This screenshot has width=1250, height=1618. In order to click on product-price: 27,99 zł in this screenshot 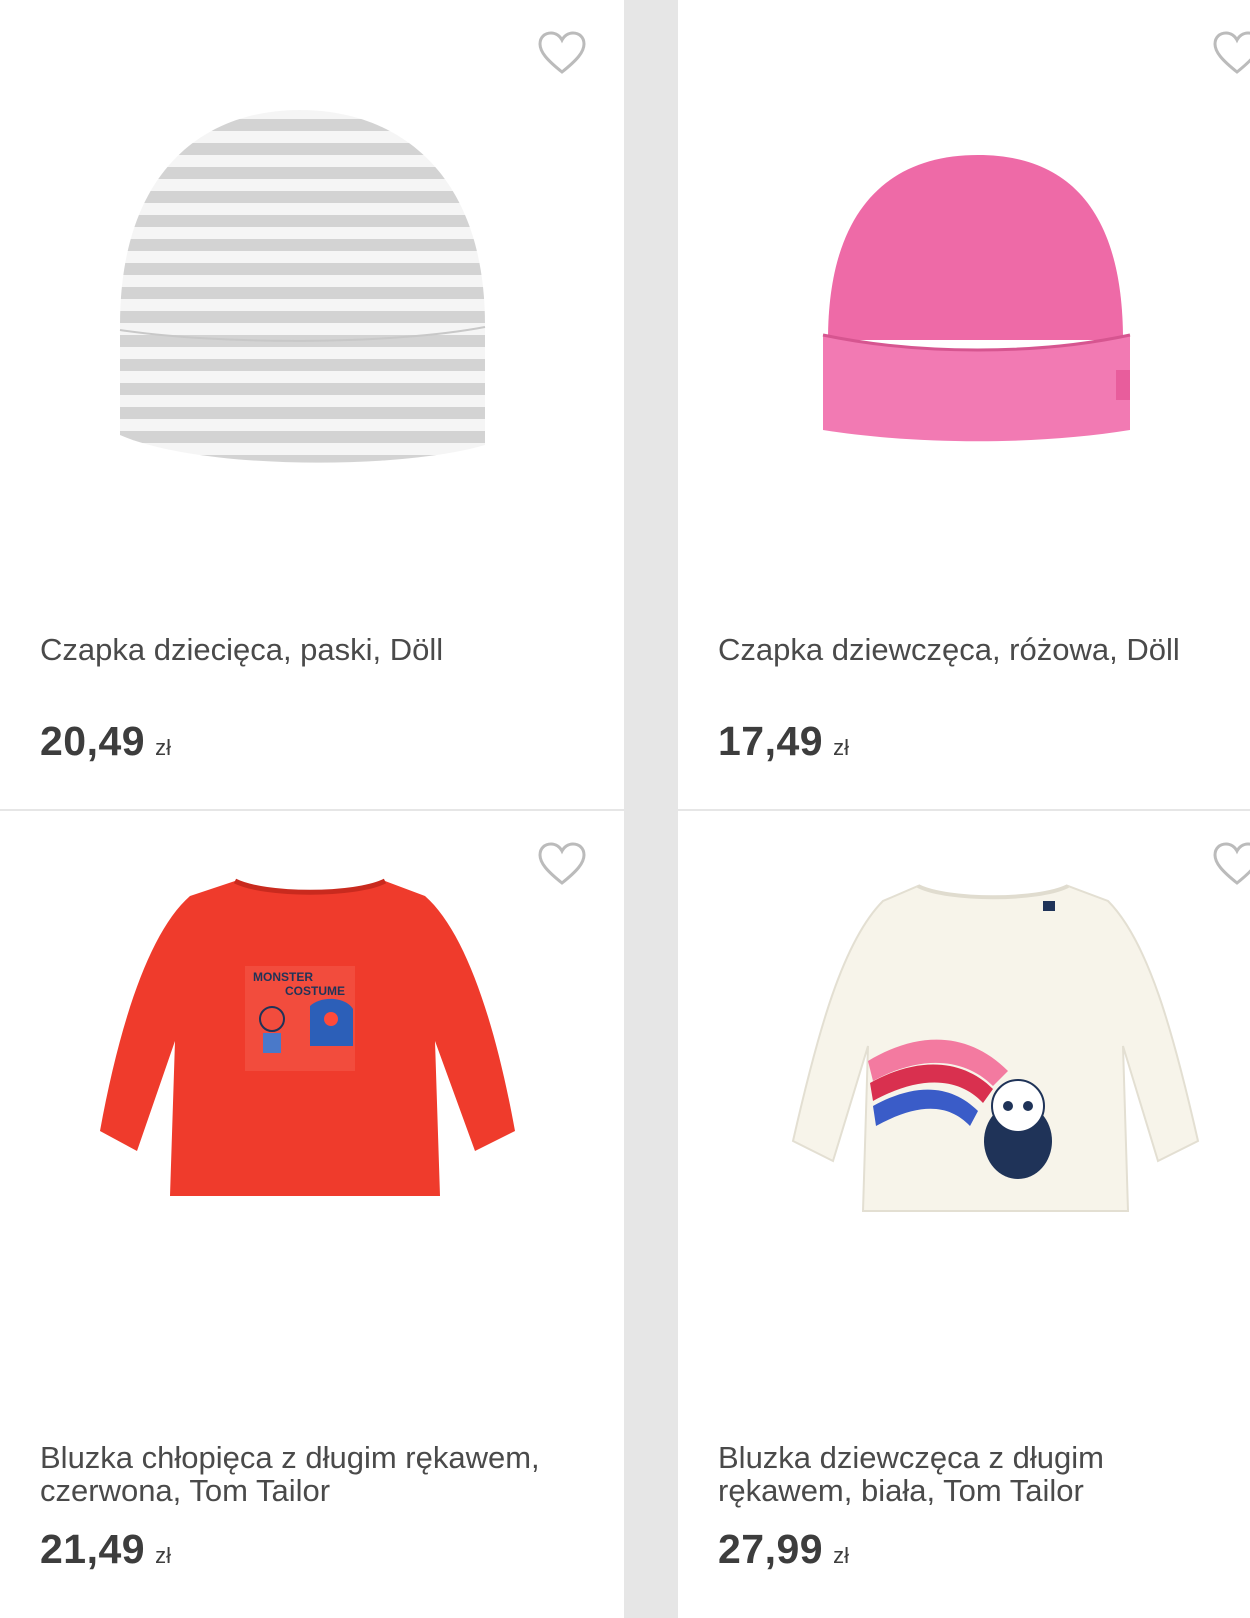, I will do `click(783, 1549)`.